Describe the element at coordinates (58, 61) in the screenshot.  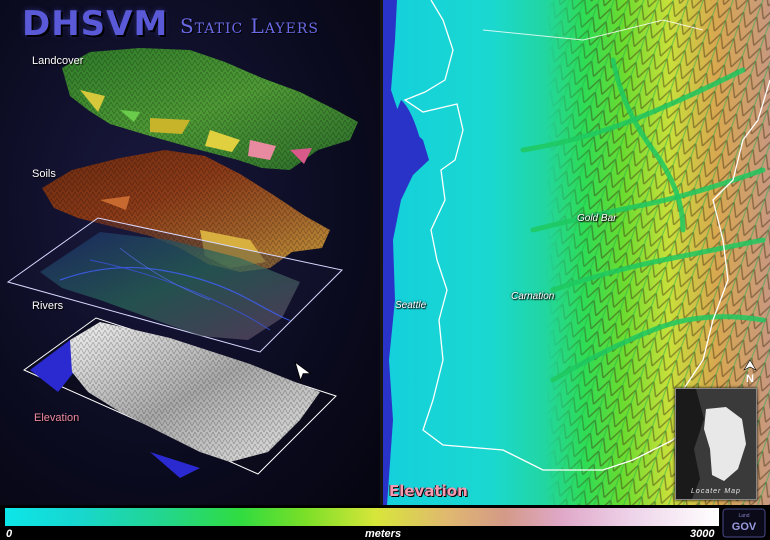
I see `layer-label-landcover: Landcover` at that location.